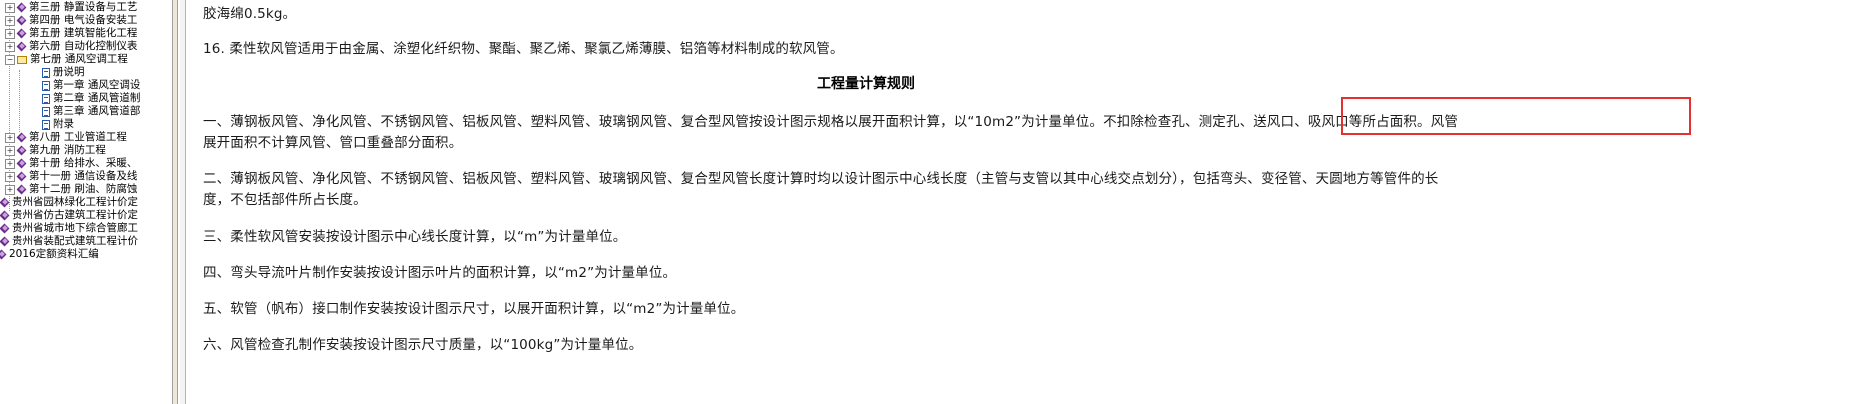 Image resolution: width=1852 pixels, height=404 pixels. What do you see at coordinates (19, 101) in the screenshot?
I see `tree-guide-line` at bounding box center [19, 101].